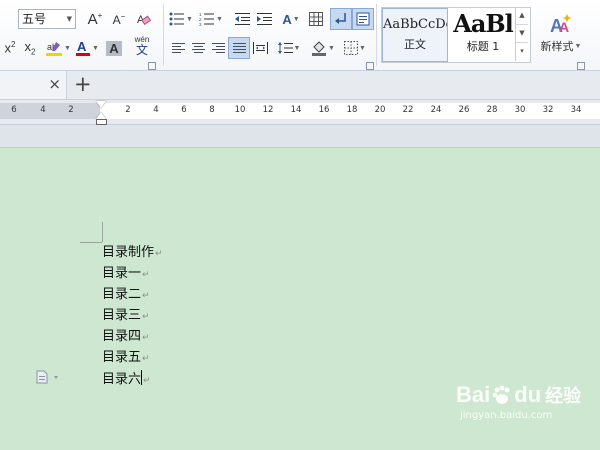 The height and width of the screenshot is (450, 600). What do you see at coordinates (142, 377) in the screenshot?
I see `text-cursor` at bounding box center [142, 377].